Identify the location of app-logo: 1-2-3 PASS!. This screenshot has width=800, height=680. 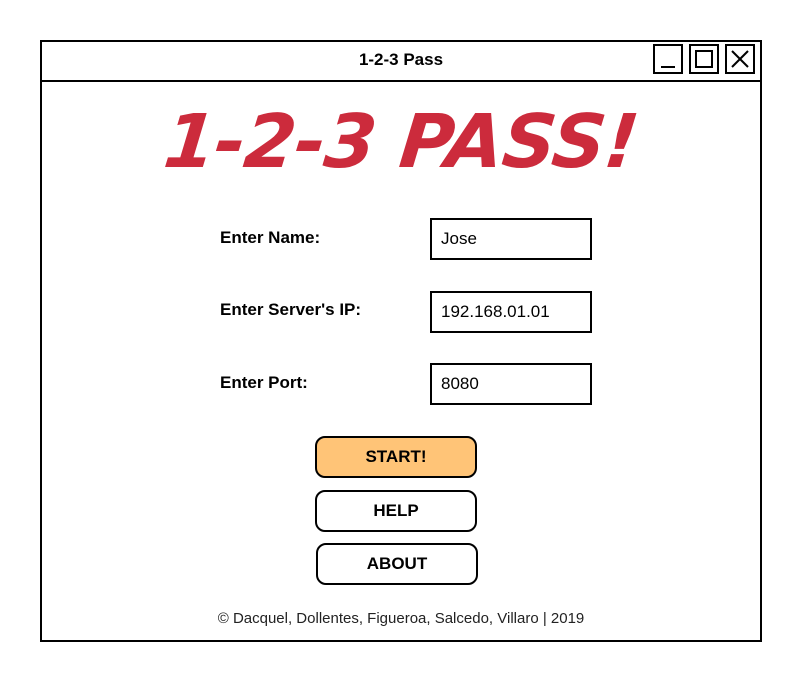
(401, 142).